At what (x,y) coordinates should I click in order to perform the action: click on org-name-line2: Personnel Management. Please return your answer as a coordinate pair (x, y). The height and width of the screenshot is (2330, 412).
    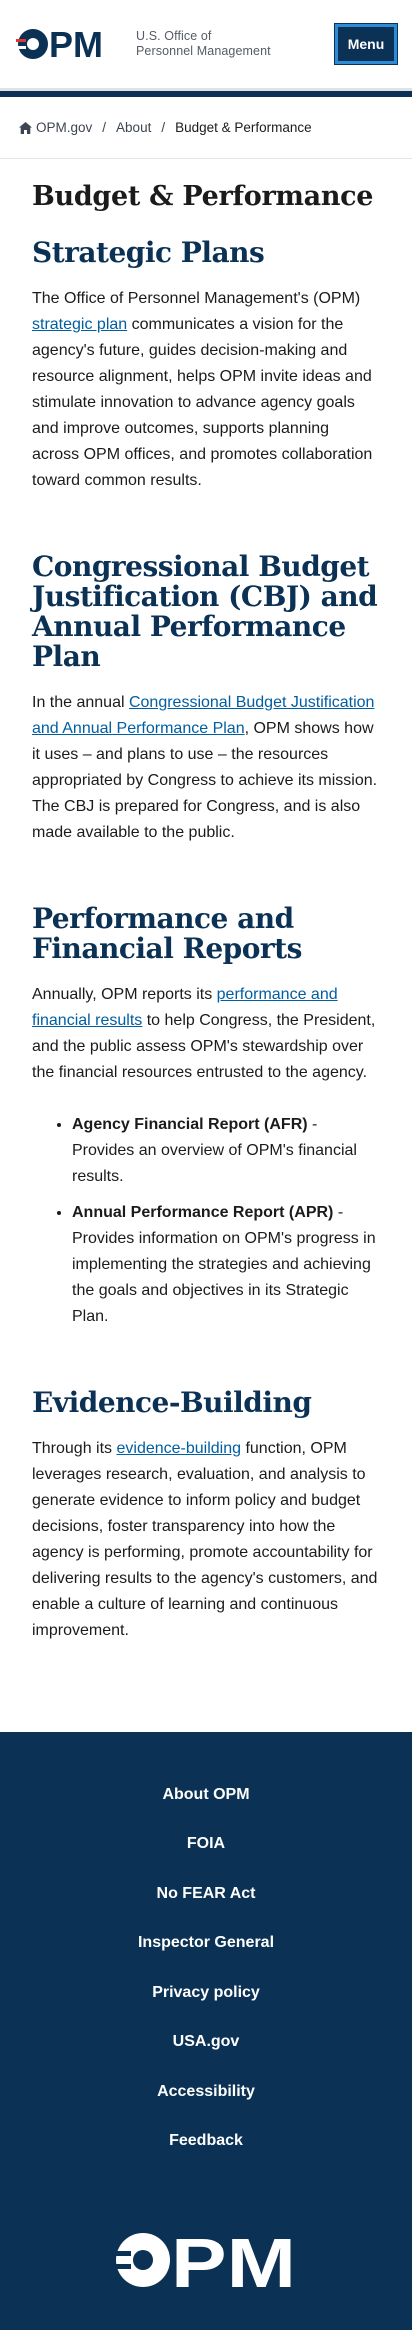
    Looking at the image, I should click on (203, 51).